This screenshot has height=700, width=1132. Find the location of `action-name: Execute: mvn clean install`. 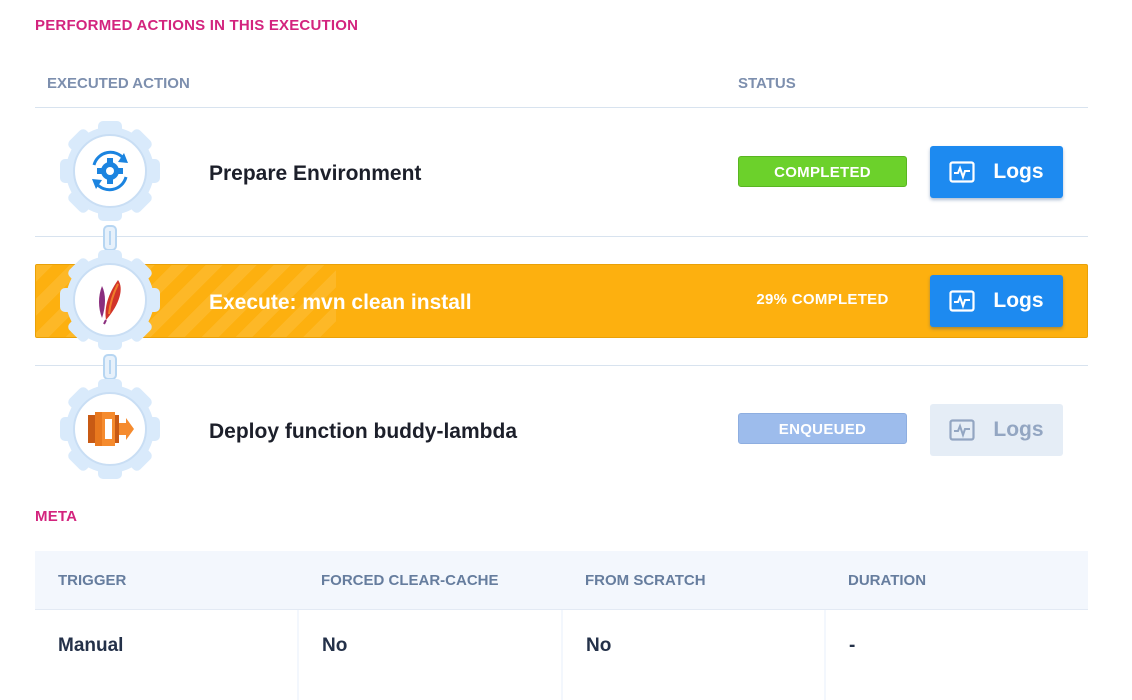

action-name: Execute: mvn clean install is located at coordinates (340, 302).